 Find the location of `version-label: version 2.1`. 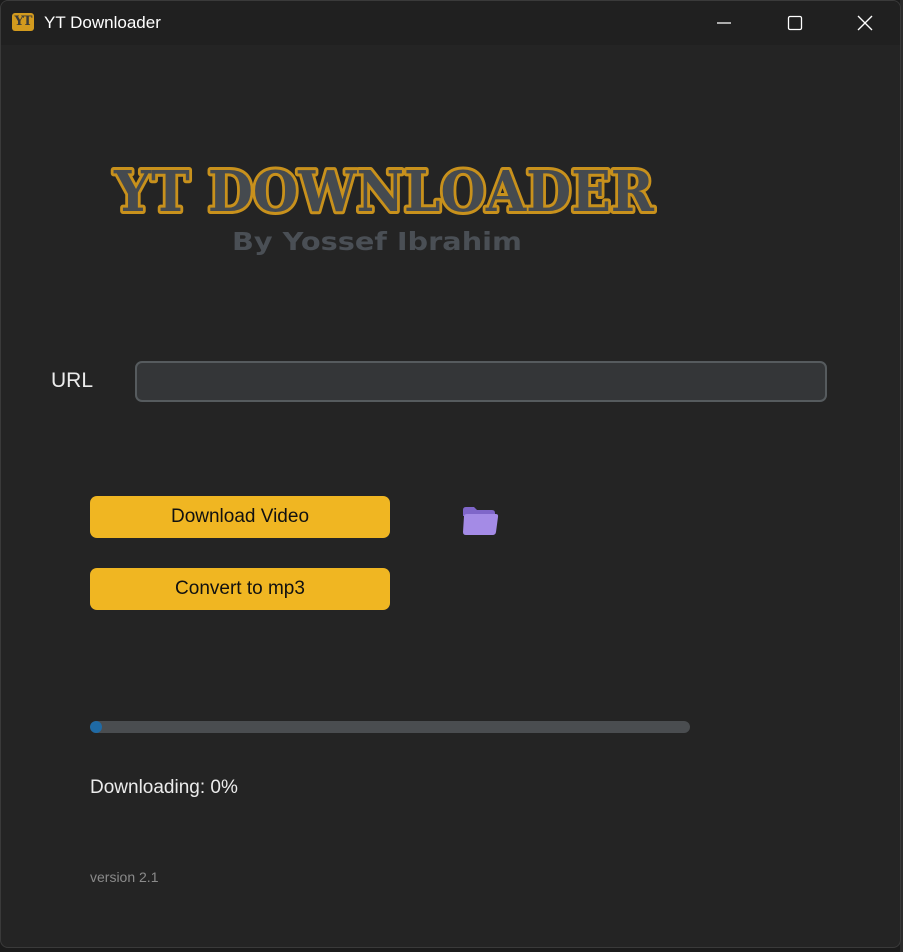

version-label: version 2.1 is located at coordinates (124, 877).